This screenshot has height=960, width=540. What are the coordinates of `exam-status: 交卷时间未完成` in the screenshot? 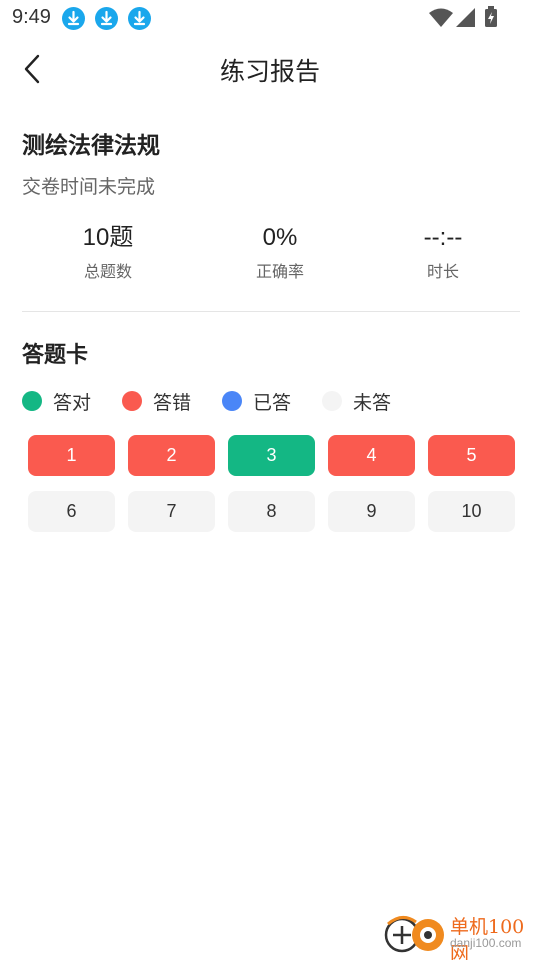 It's located at (89, 187).